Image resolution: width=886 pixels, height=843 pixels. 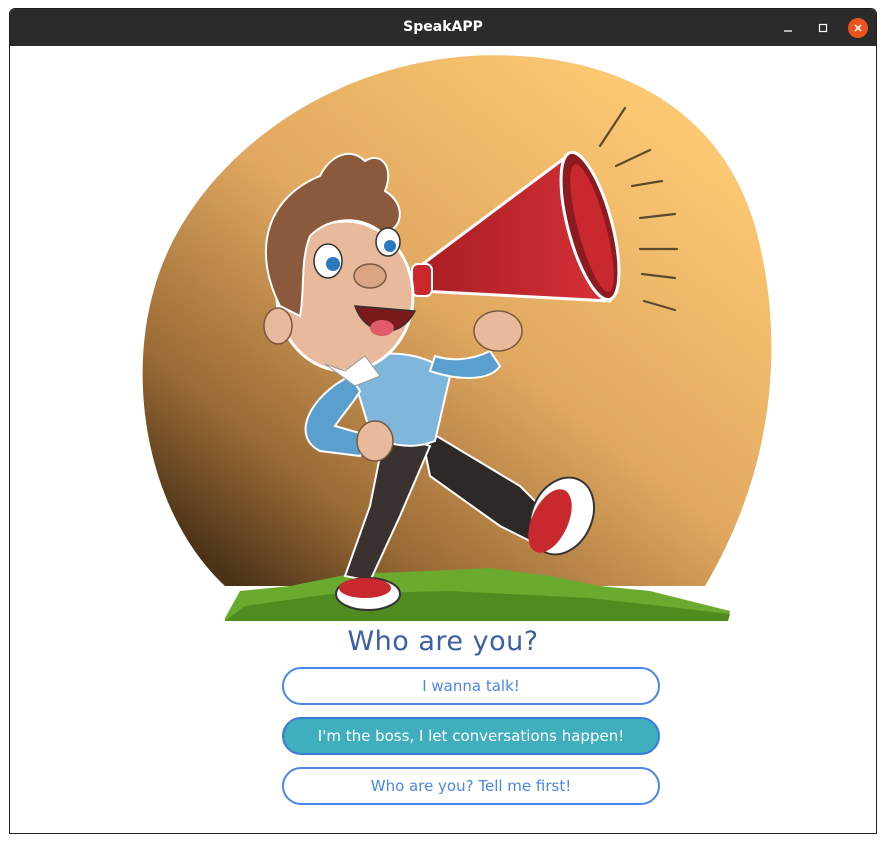 I want to click on option-wanna-talk-button: I wanna talk!, so click(x=471, y=686).